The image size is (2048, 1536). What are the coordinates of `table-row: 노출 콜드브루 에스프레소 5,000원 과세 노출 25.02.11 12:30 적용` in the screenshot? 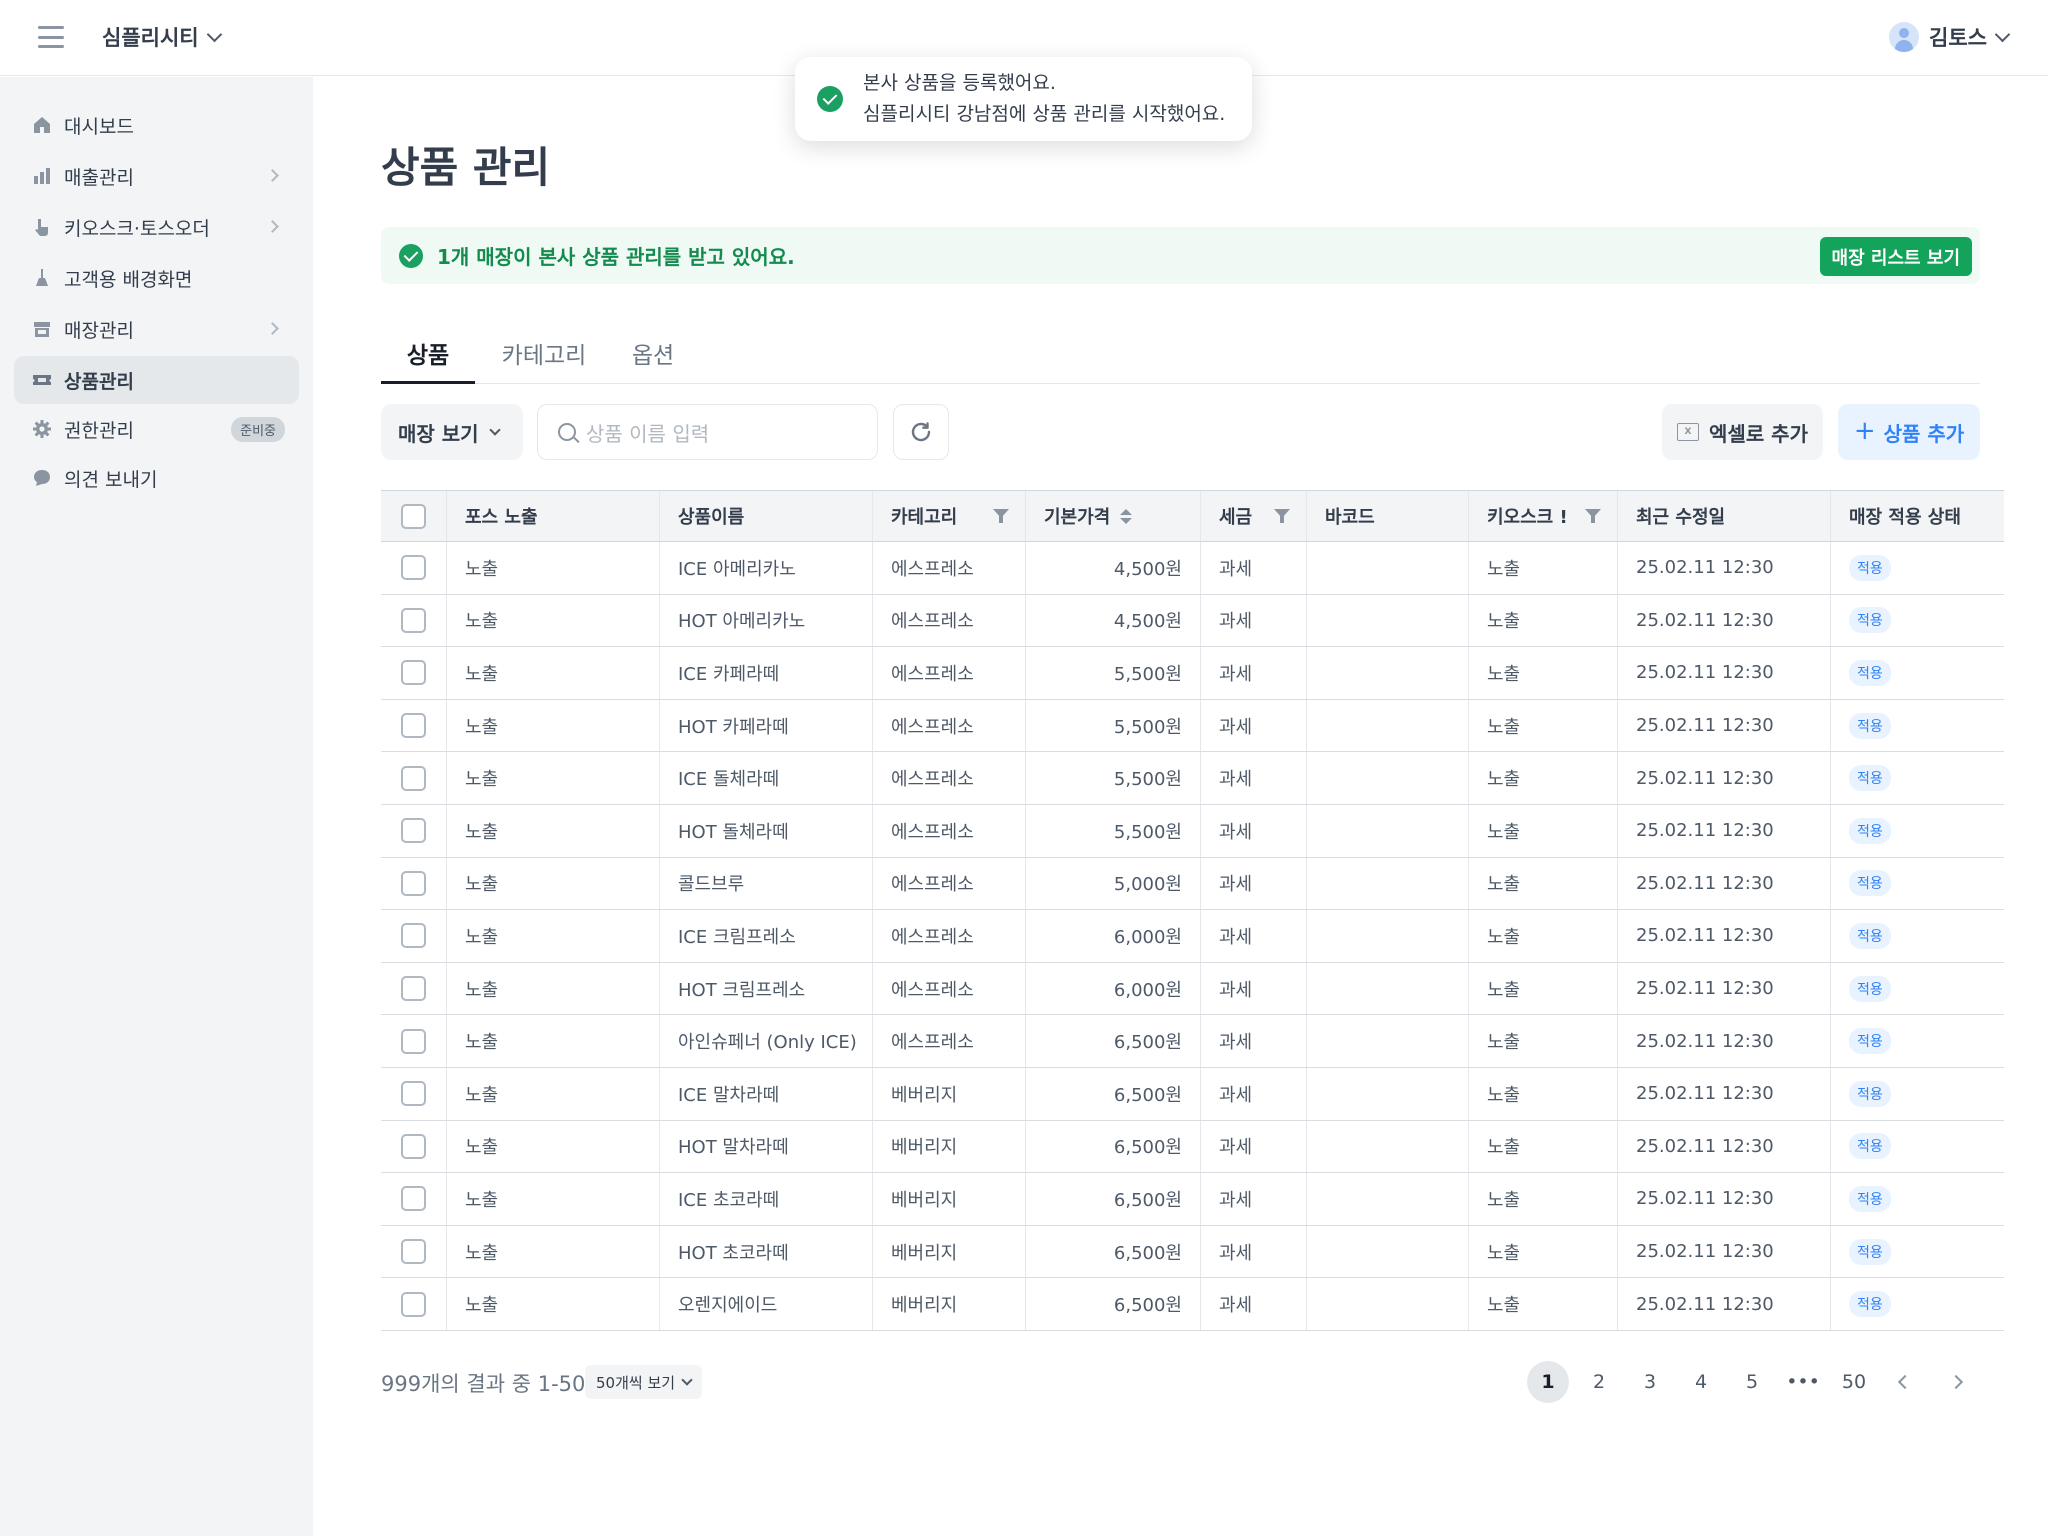 It's located at (1192, 884).